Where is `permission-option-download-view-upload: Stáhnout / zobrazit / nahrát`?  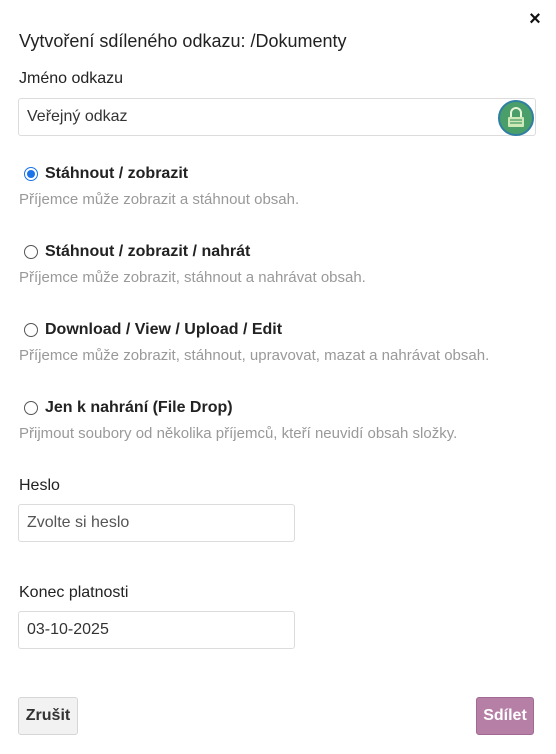 permission-option-download-view-upload: Stáhnout / zobrazit / nahrát is located at coordinates (137, 252).